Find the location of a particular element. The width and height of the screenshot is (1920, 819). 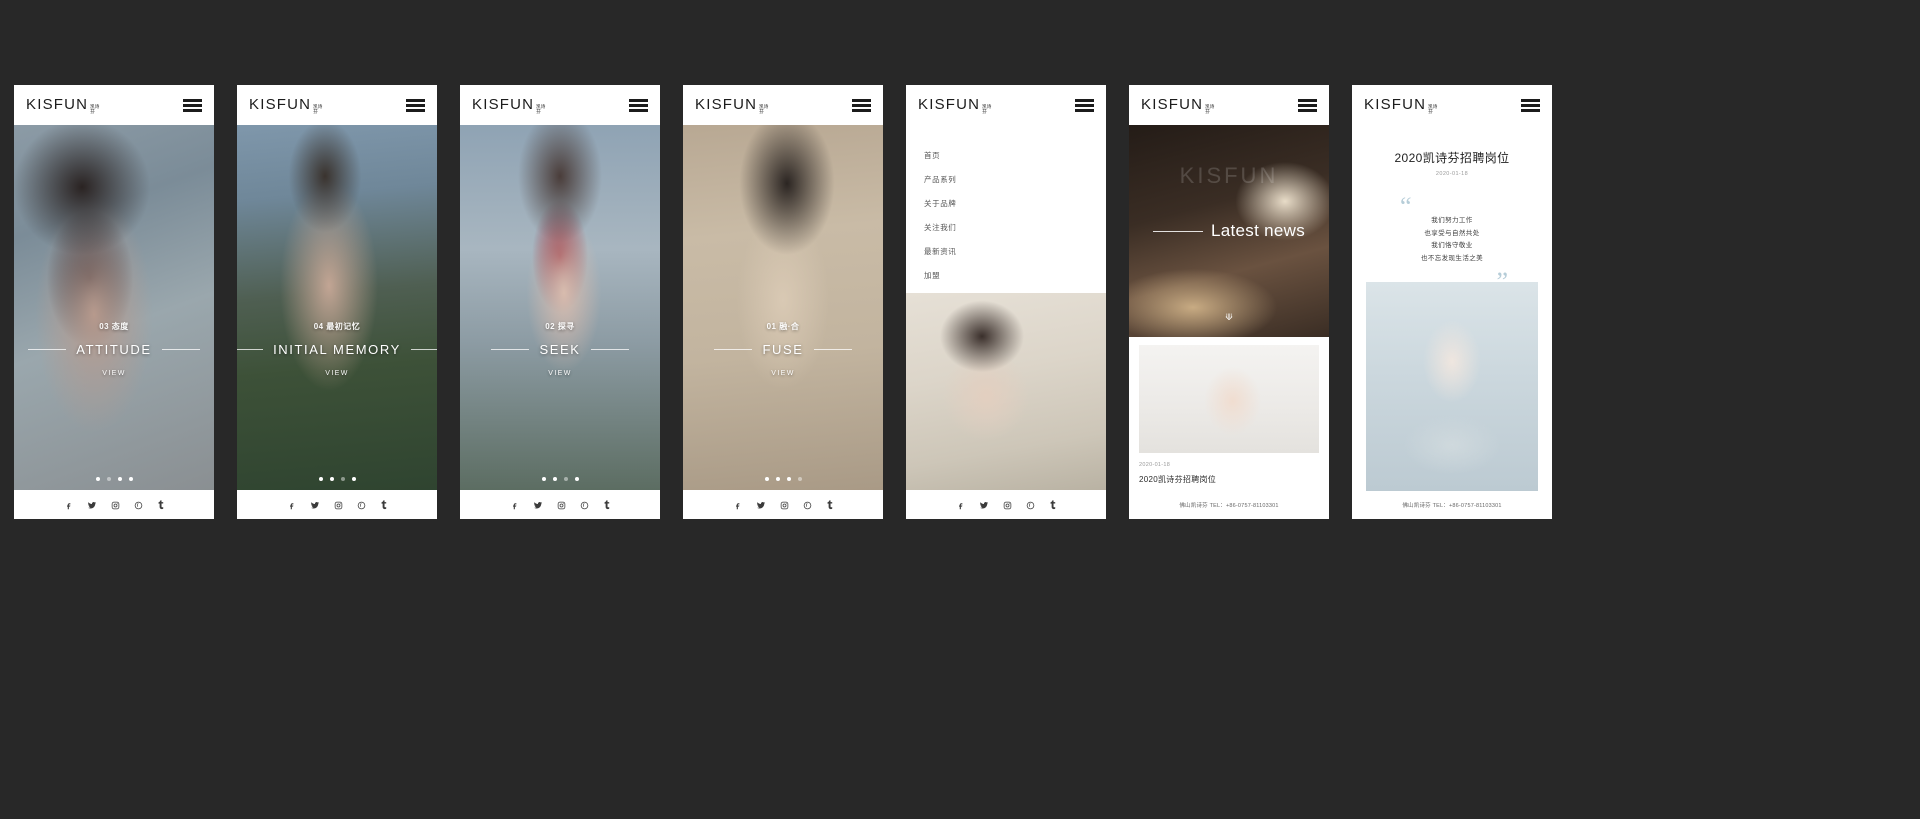

navigation-list: 首页 产品系列 关于品牌 关注我们 最新资讯 加盟 is located at coordinates (1006, 206).